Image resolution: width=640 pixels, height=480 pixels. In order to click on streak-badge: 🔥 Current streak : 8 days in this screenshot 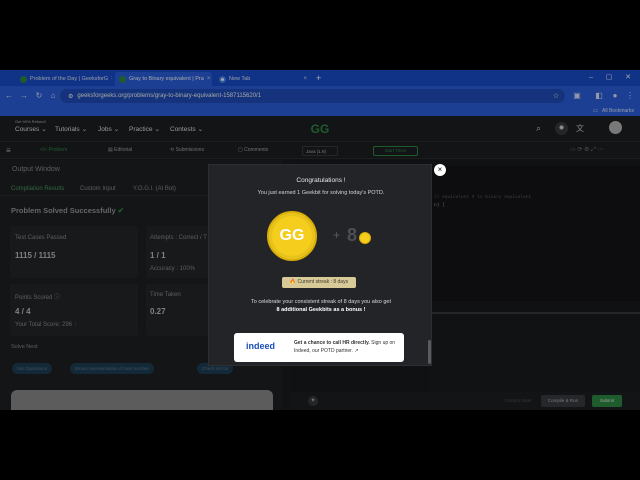, I will do `click(319, 282)`.